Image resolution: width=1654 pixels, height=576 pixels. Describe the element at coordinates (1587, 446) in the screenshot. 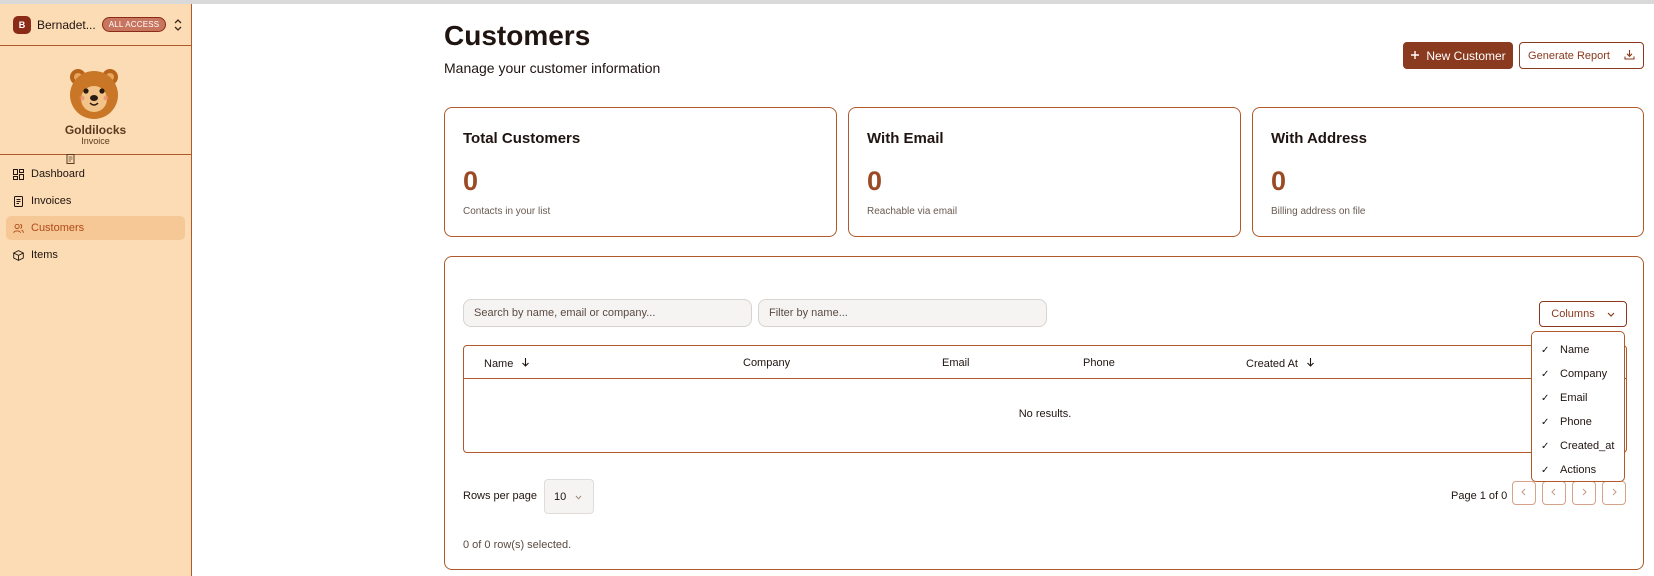

I see `column-toggle-label: Created_at` at that location.